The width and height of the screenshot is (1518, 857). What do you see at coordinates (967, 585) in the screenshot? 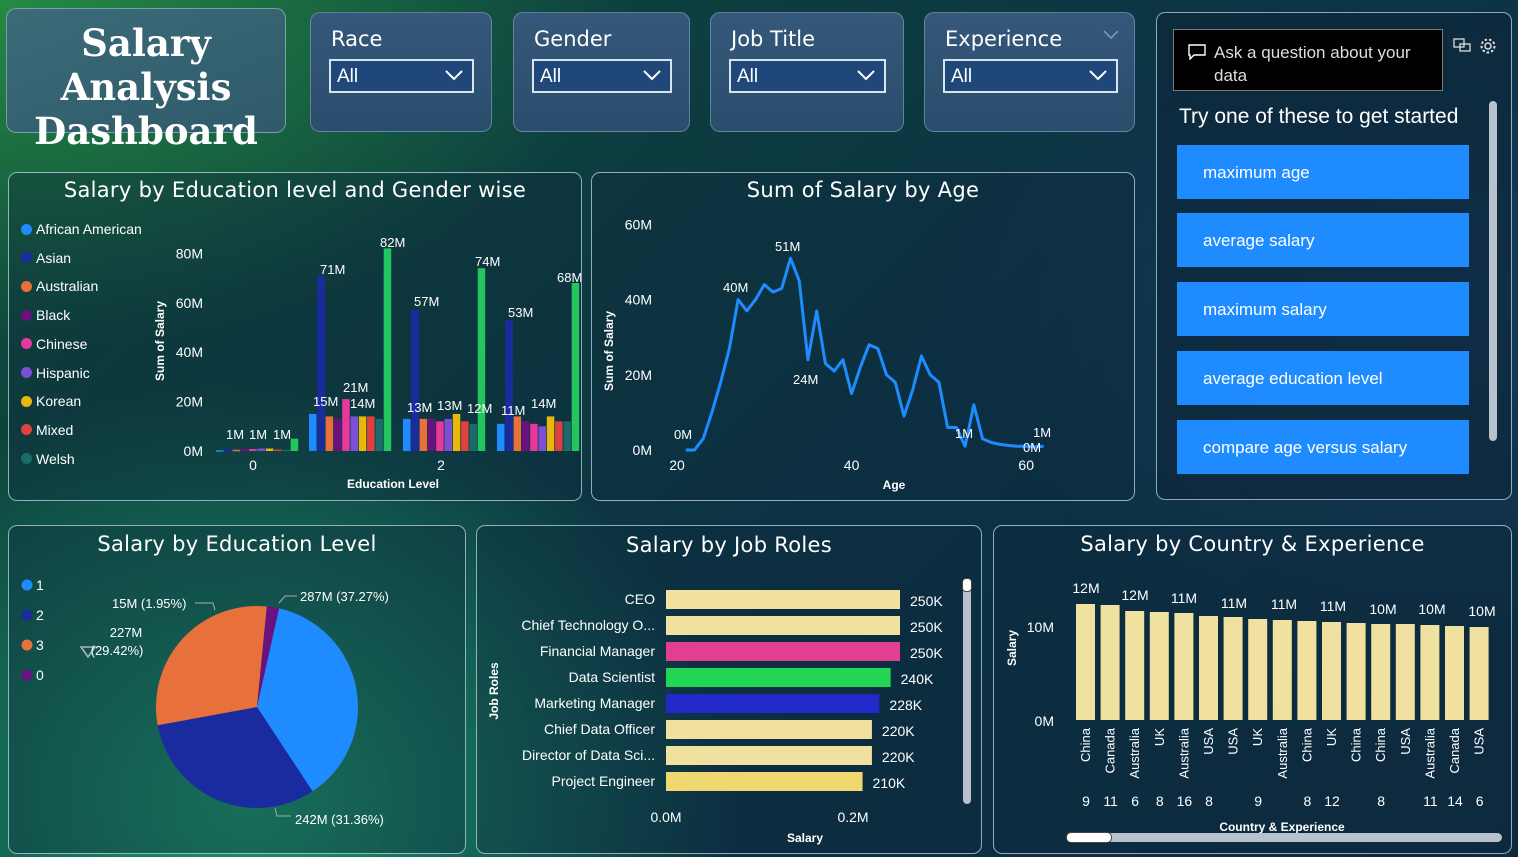
I see `job-roles-scroll-thumb` at bounding box center [967, 585].